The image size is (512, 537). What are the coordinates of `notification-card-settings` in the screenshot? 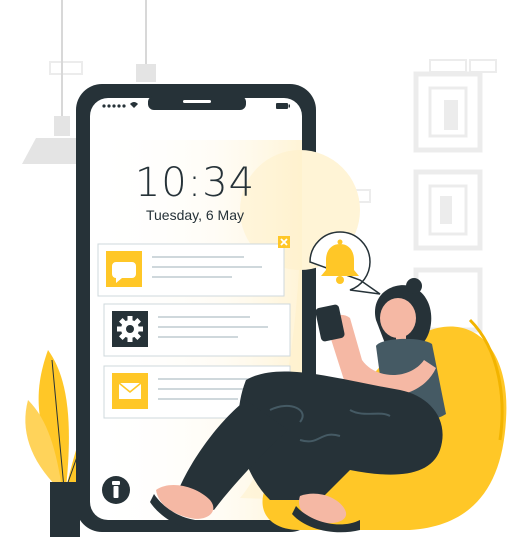 It's located at (197, 330).